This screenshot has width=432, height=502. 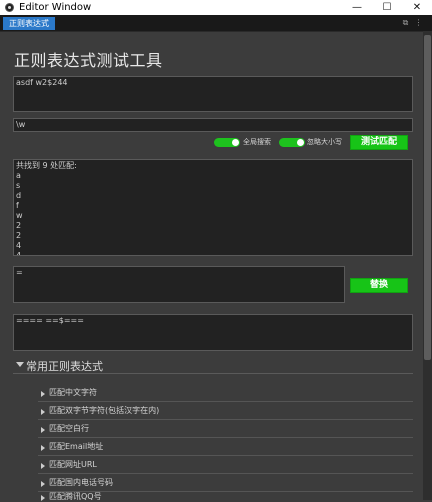 I want to click on ignore-case-toggle, so click(x=292, y=142).